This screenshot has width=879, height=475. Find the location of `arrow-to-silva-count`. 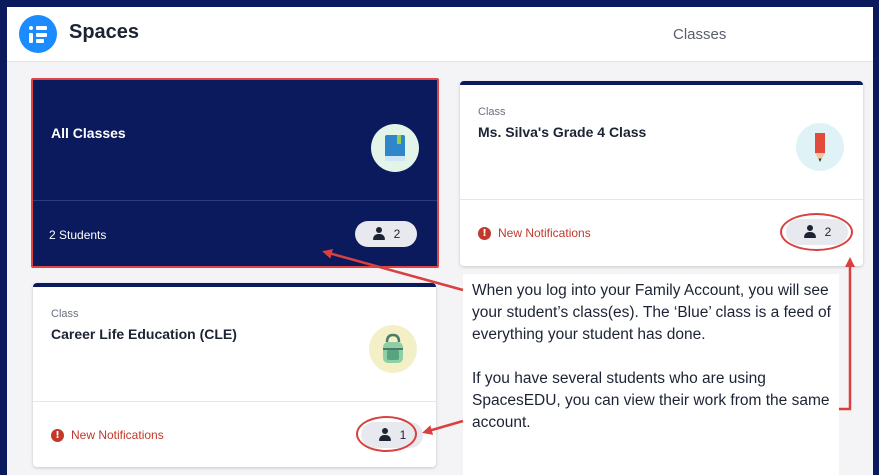

arrow-to-silva-count is located at coordinates (847, 334).